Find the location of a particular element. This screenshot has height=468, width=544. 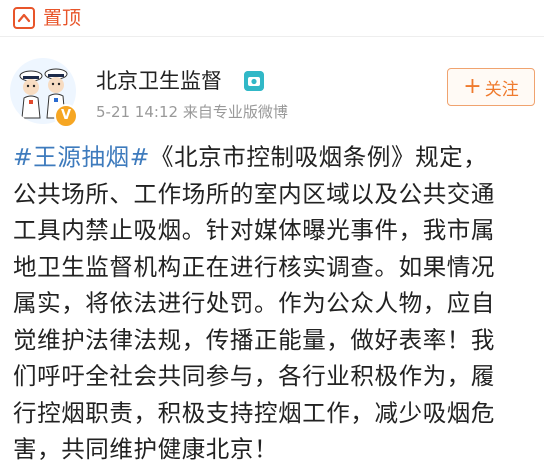

post-line: 地卫生监督机构正在进行核实调查。如果情况 is located at coordinates (254, 266).